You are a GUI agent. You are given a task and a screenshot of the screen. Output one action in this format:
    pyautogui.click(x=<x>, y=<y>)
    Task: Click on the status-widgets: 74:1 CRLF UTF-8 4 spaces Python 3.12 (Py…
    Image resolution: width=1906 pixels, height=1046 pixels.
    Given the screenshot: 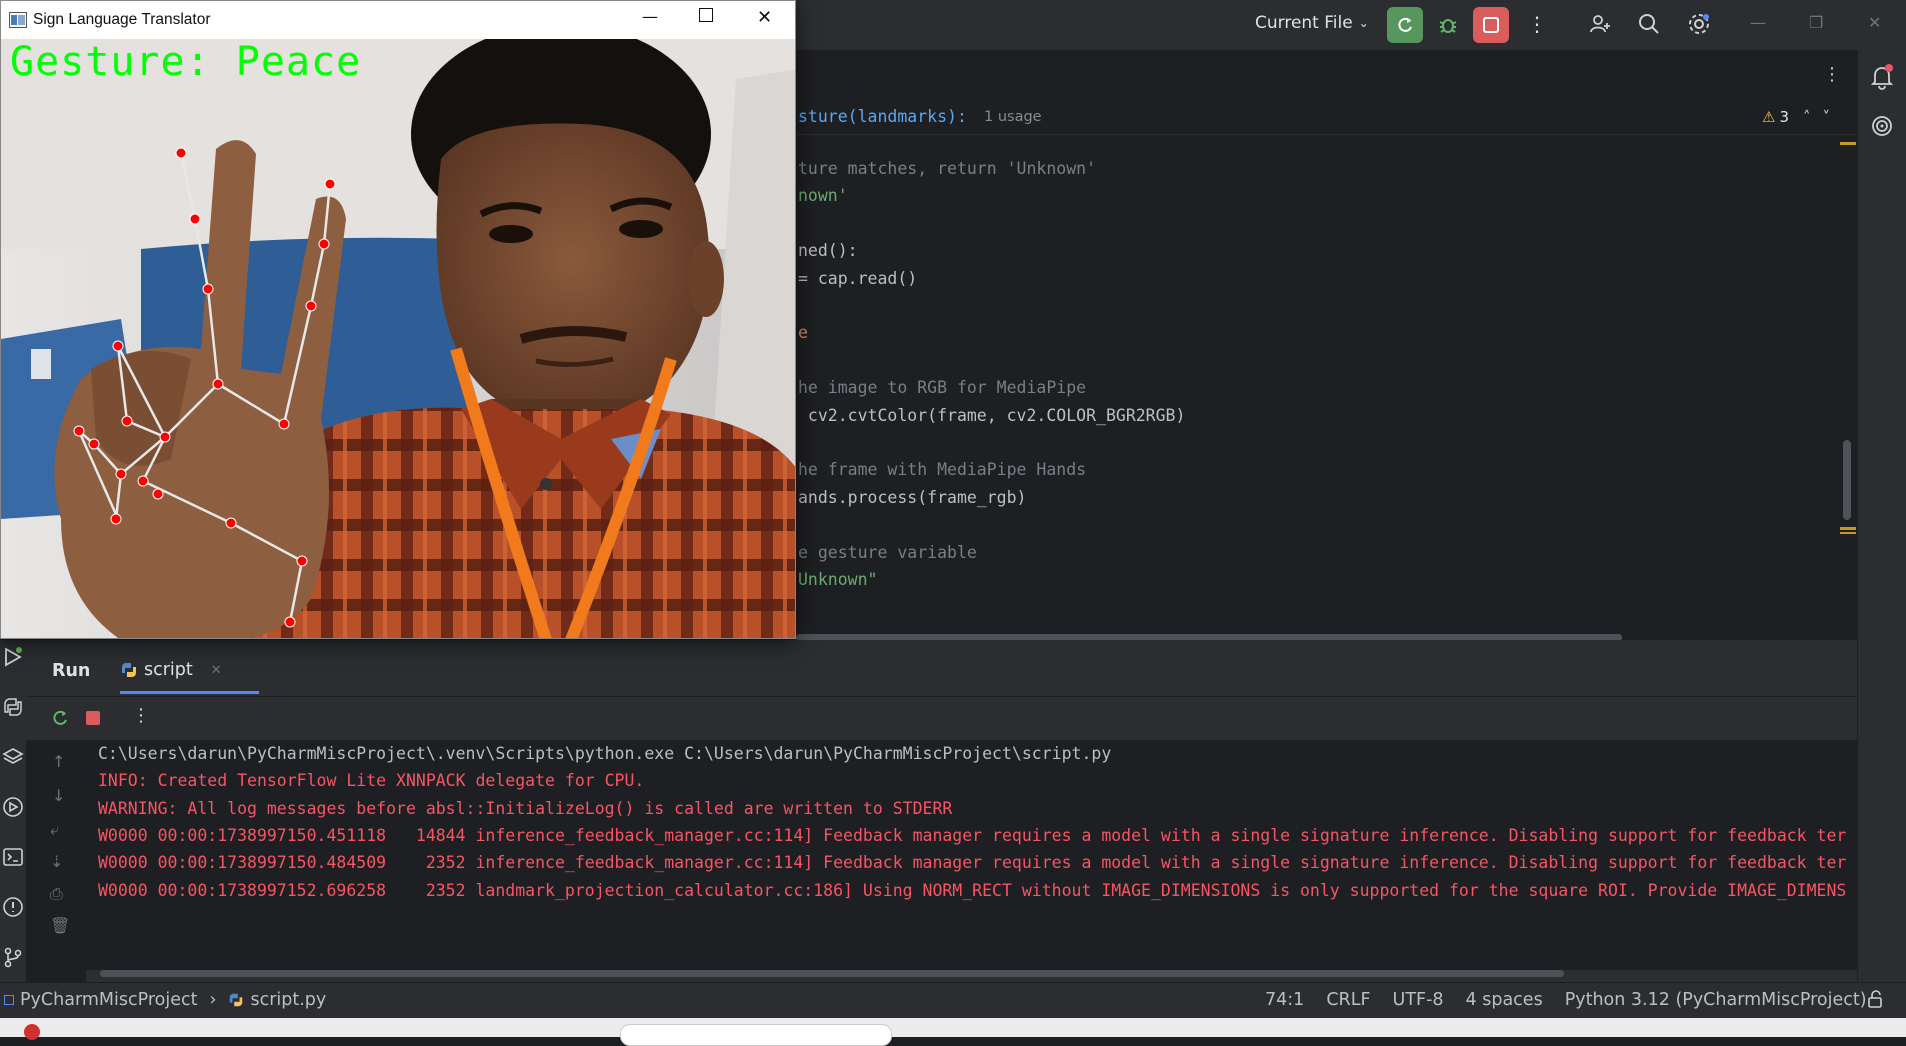 What is the action you would take?
    pyautogui.click(x=1566, y=1000)
    